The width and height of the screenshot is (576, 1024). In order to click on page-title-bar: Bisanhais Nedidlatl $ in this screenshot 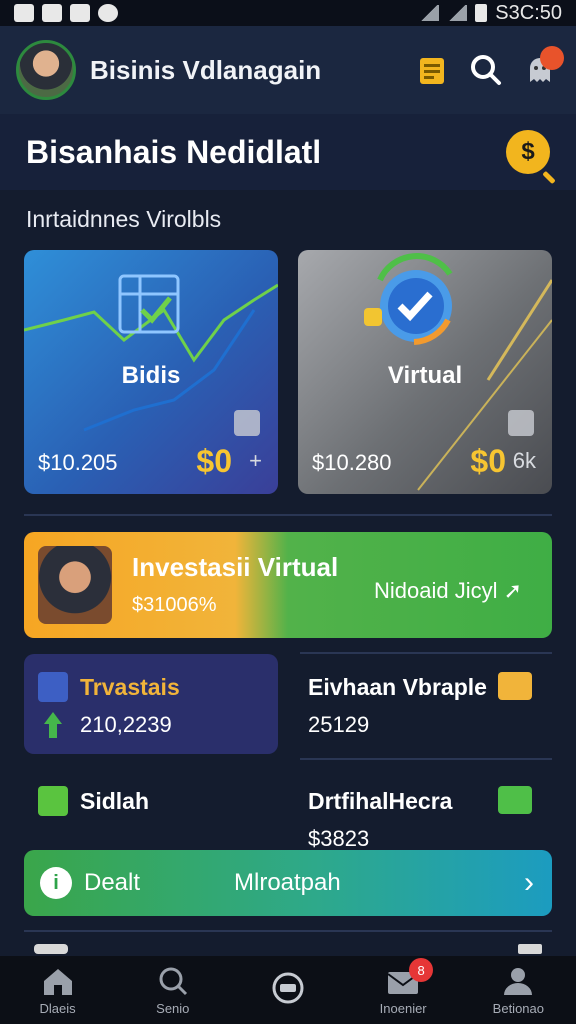, I will do `click(288, 152)`.